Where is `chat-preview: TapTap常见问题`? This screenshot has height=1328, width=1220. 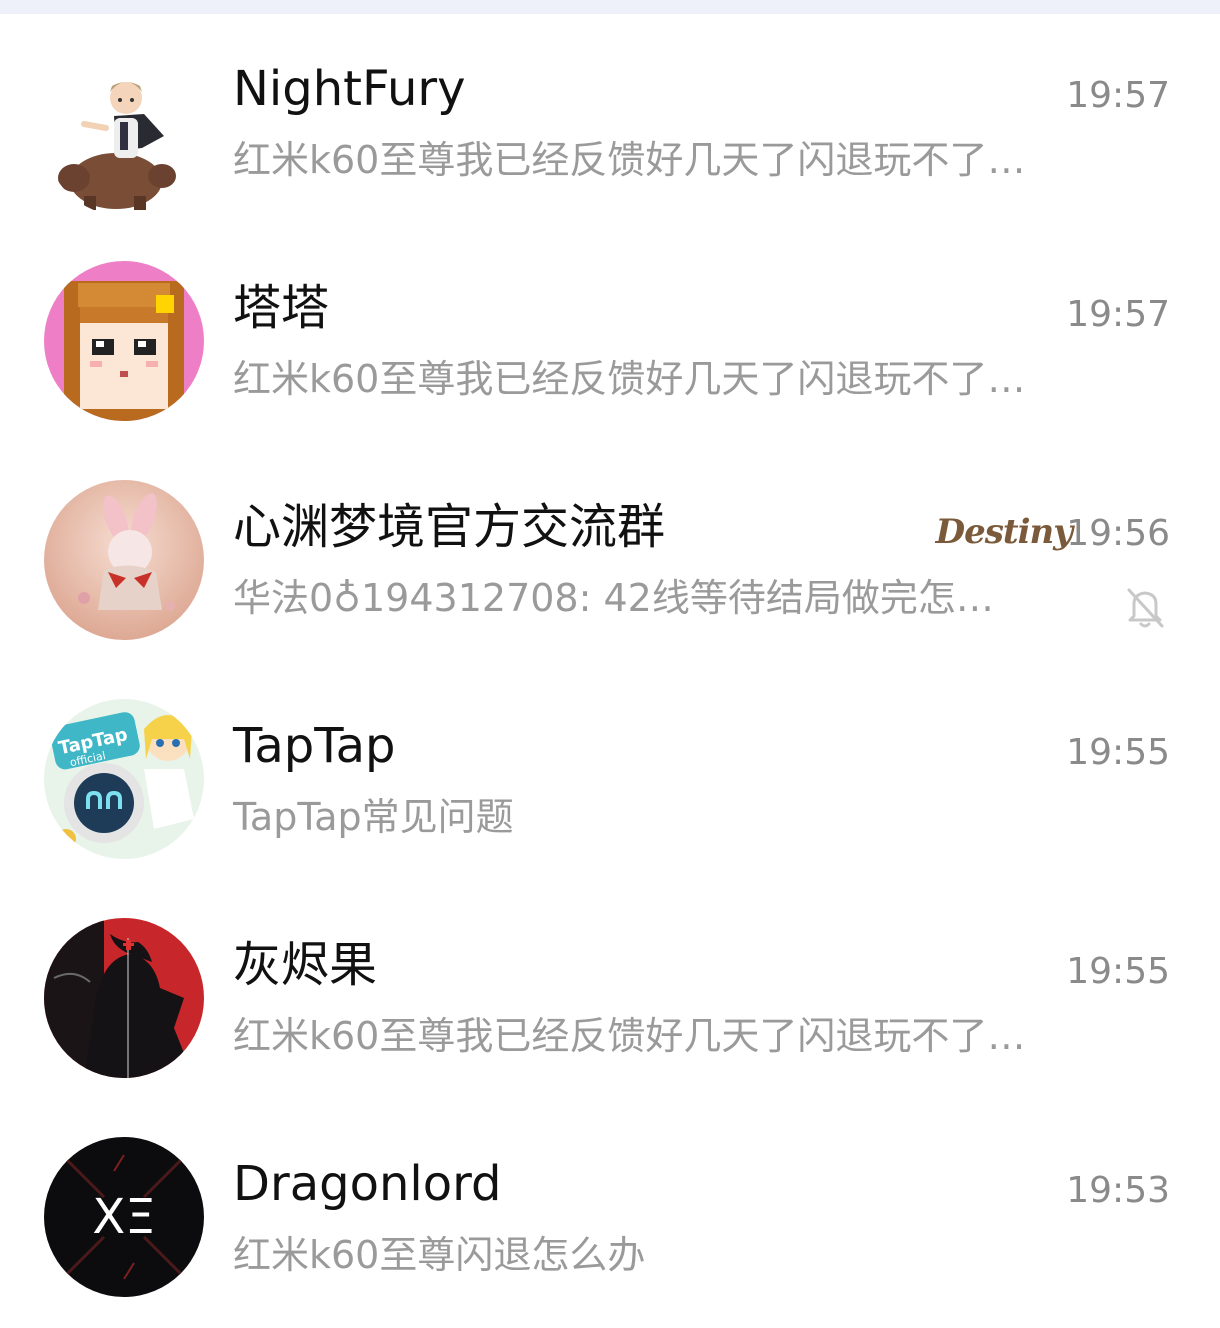
chat-preview: TapTap常见问题 is located at coordinates (373, 817).